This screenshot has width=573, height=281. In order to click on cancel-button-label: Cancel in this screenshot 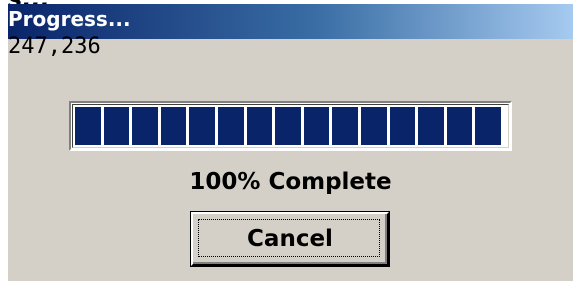, I will do `click(290, 239)`.